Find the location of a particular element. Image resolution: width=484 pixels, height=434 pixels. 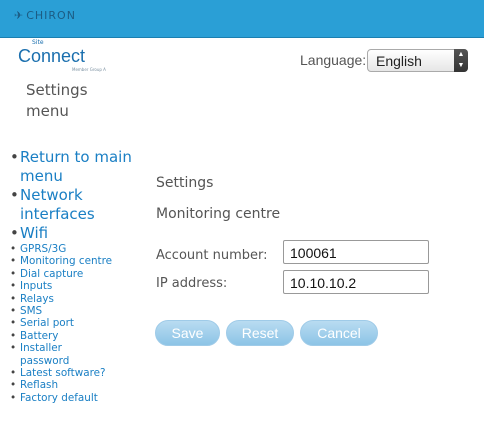

site-connect-logo: Site Connect Member Group A is located at coordinates (62, 55).